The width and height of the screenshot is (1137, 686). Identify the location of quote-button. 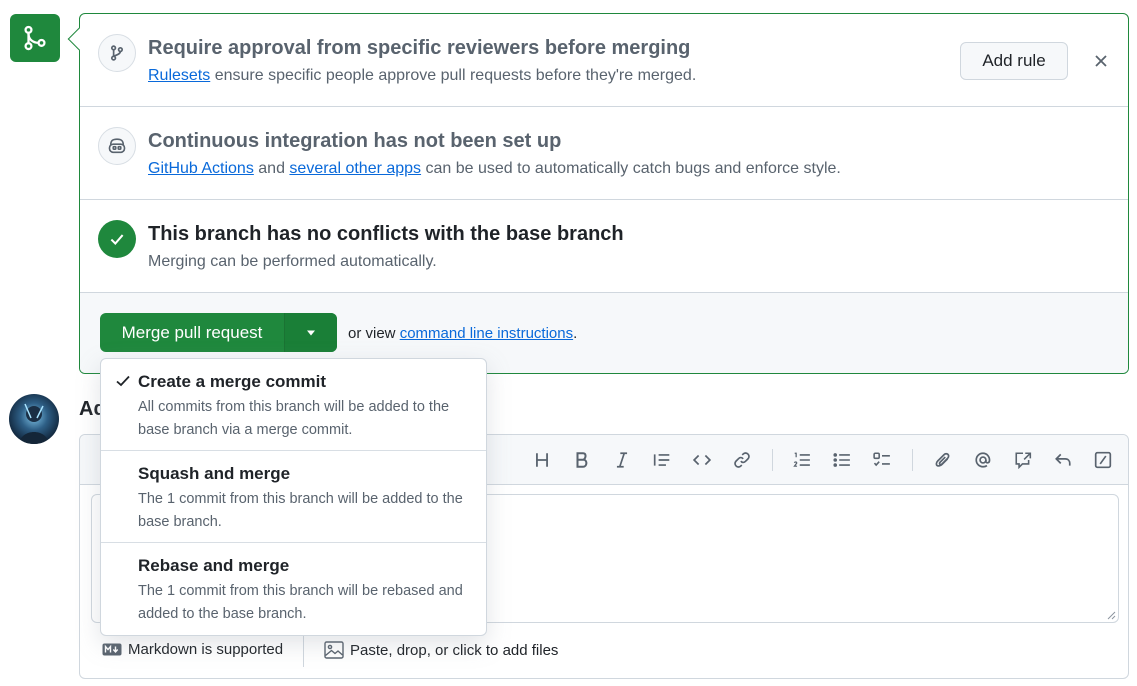
(662, 460).